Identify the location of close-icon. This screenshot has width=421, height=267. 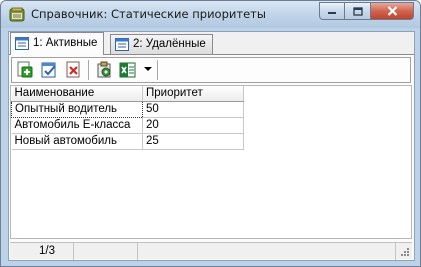
(392, 11).